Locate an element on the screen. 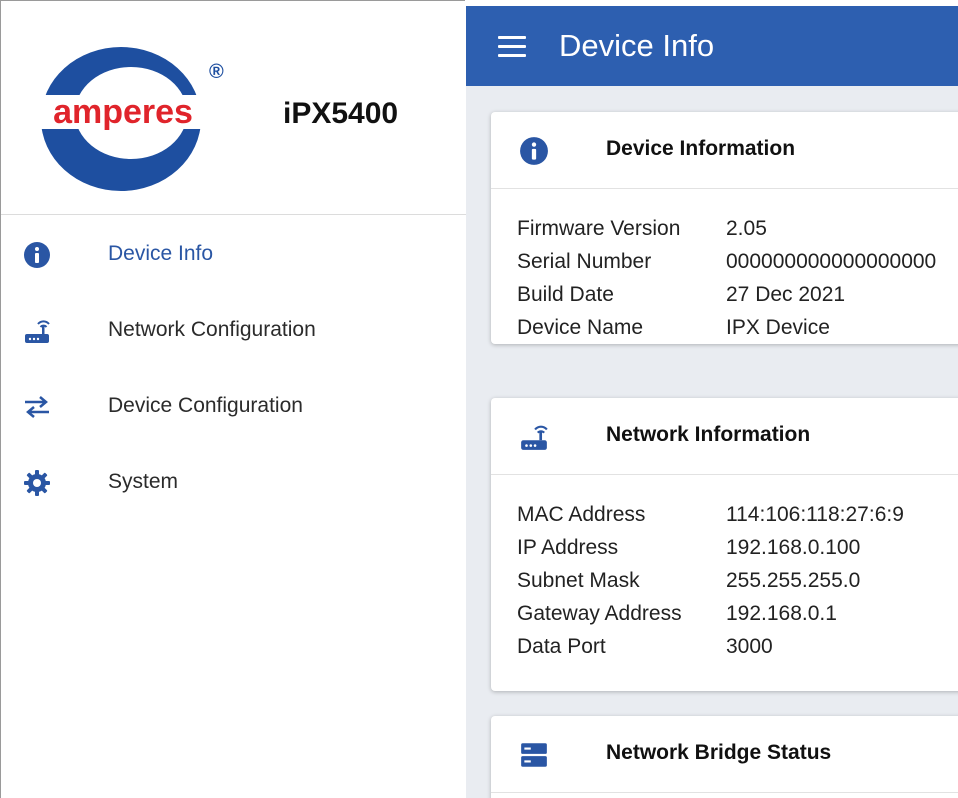  card-title: Network Information is located at coordinates (708, 434).